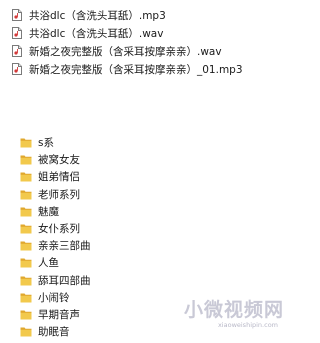  I want to click on folder-item: 助眠音, so click(110, 331).